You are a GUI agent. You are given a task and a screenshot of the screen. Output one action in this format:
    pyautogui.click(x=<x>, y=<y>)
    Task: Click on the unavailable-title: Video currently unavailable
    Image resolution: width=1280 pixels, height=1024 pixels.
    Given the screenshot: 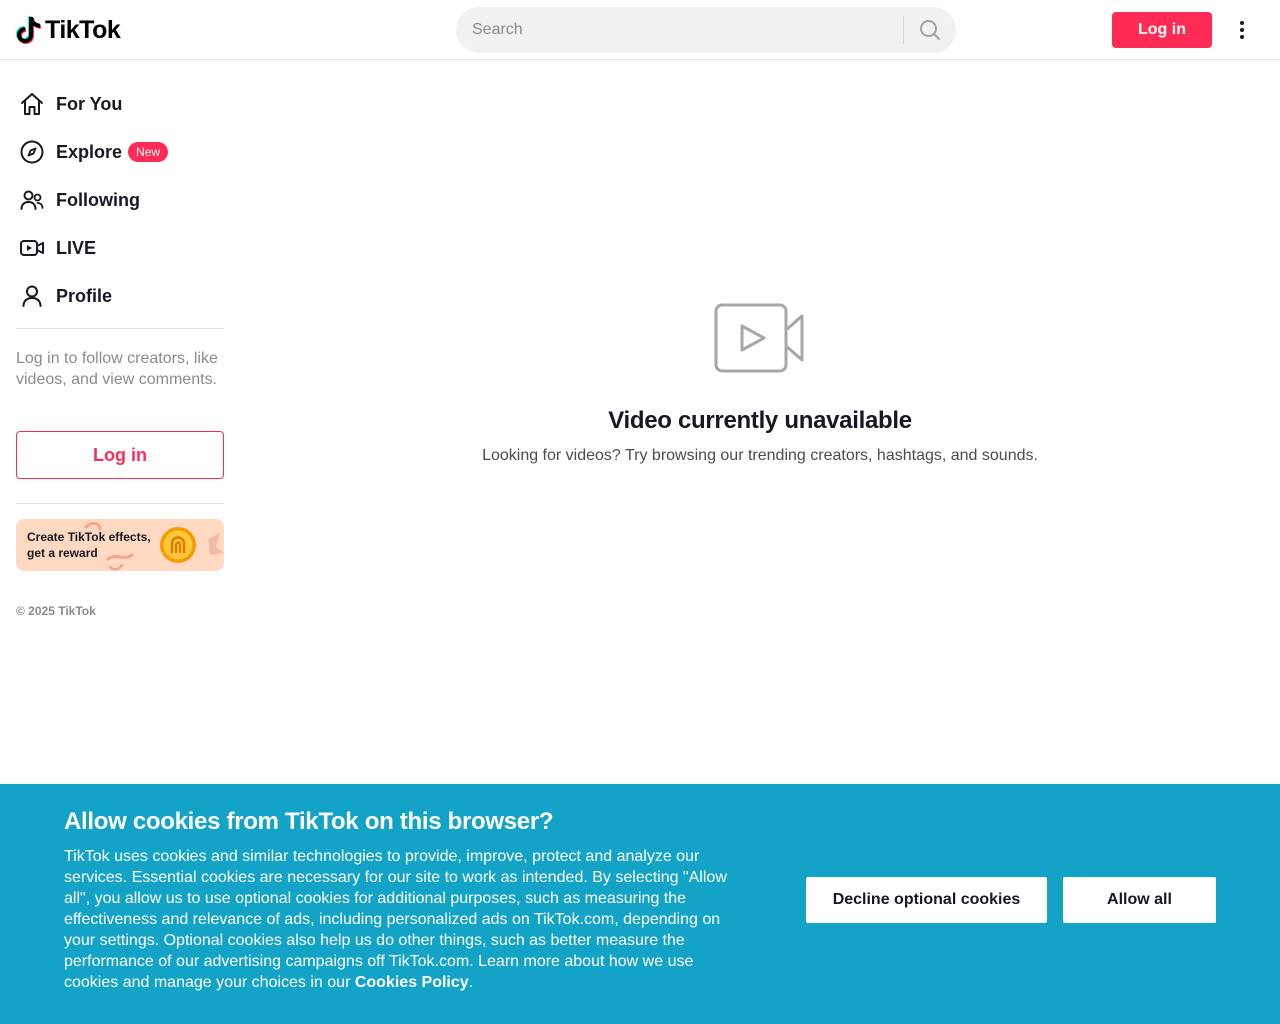 What is the action you would take?
    pyautogui.click(x=760, y=420)
    